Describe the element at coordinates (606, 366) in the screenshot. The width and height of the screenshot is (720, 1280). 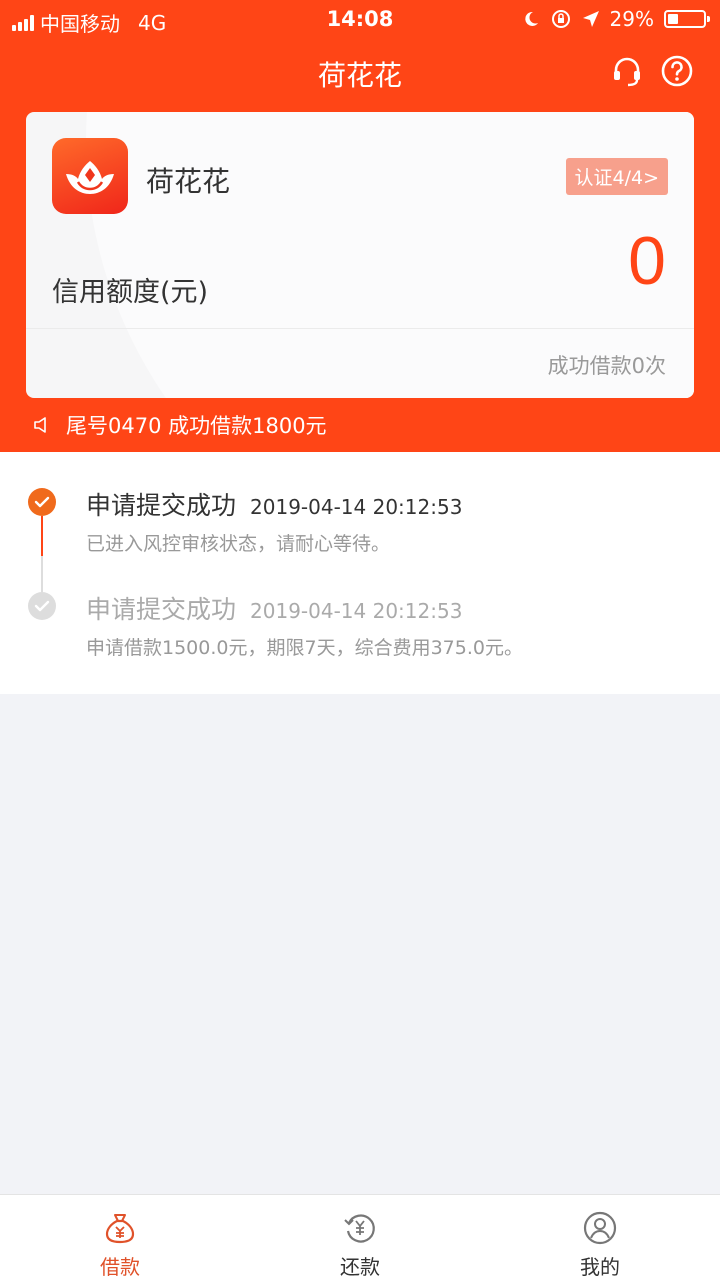
I see `loan-count: 成功借款0次` at that location.